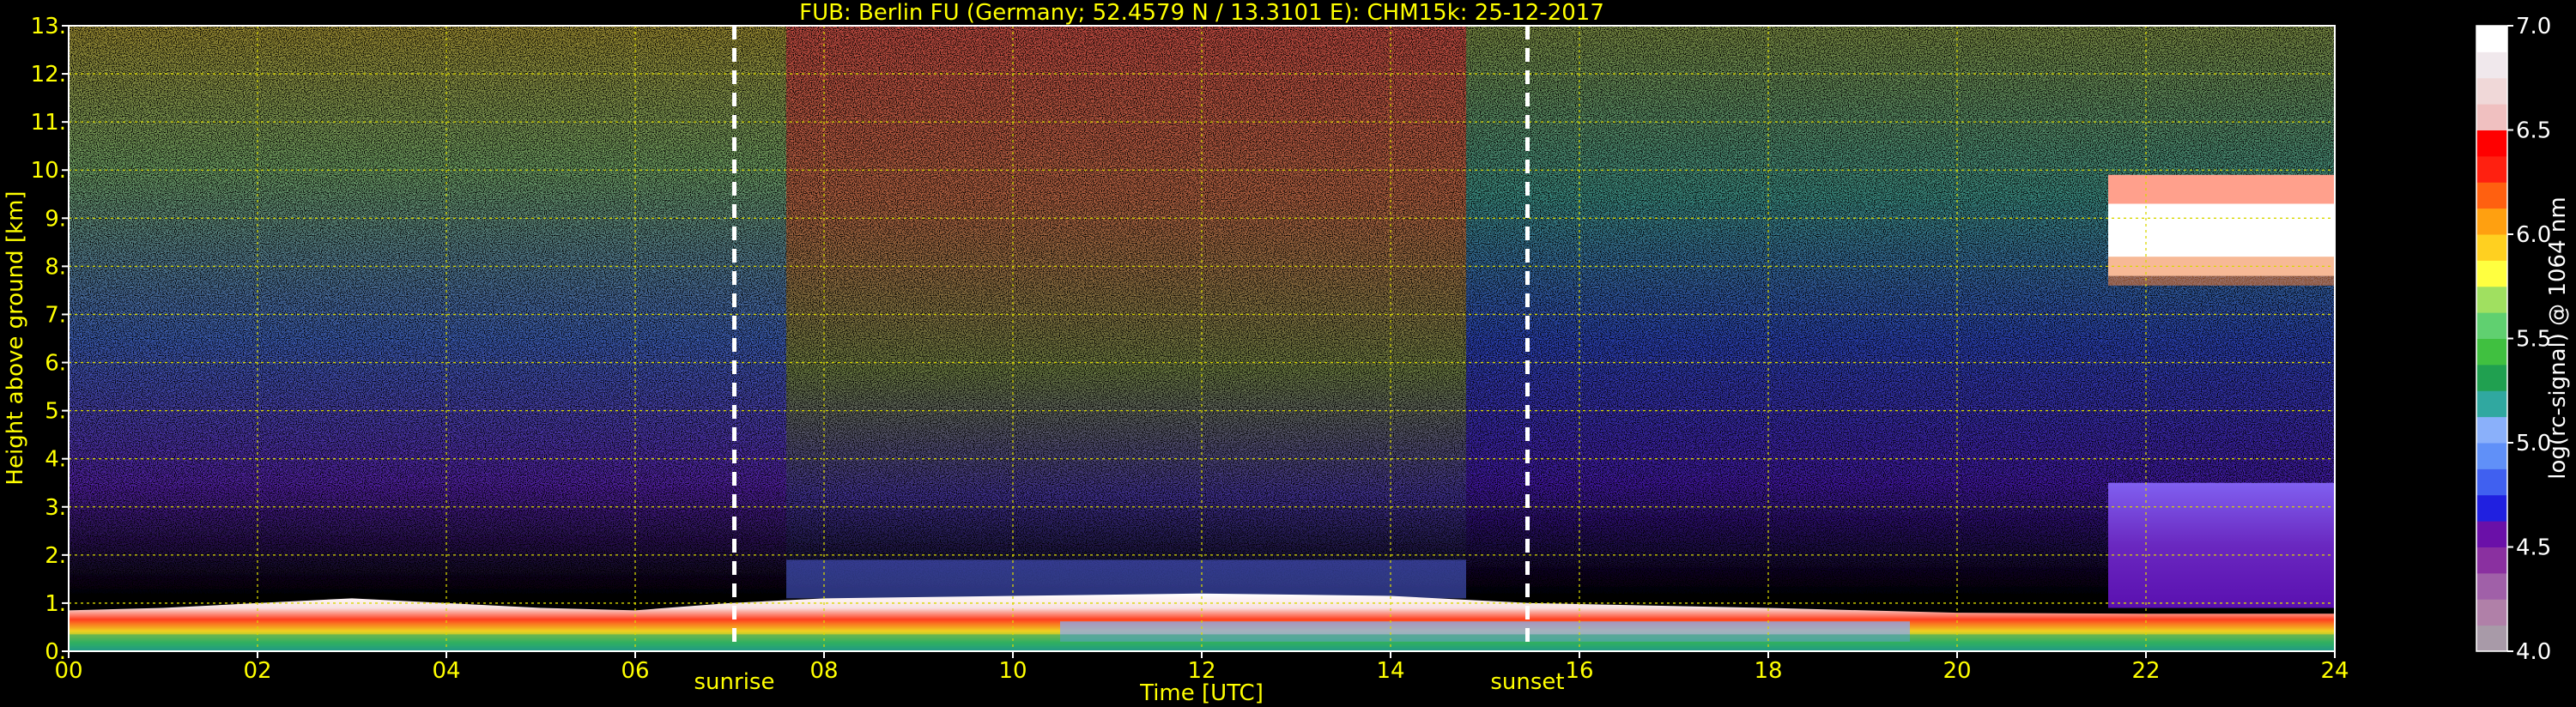  What do you see at coordinates (1201, 693) in the screenshot?
I see `x-axis-label: Time [UTC]` at bounding box center [1201, 693].